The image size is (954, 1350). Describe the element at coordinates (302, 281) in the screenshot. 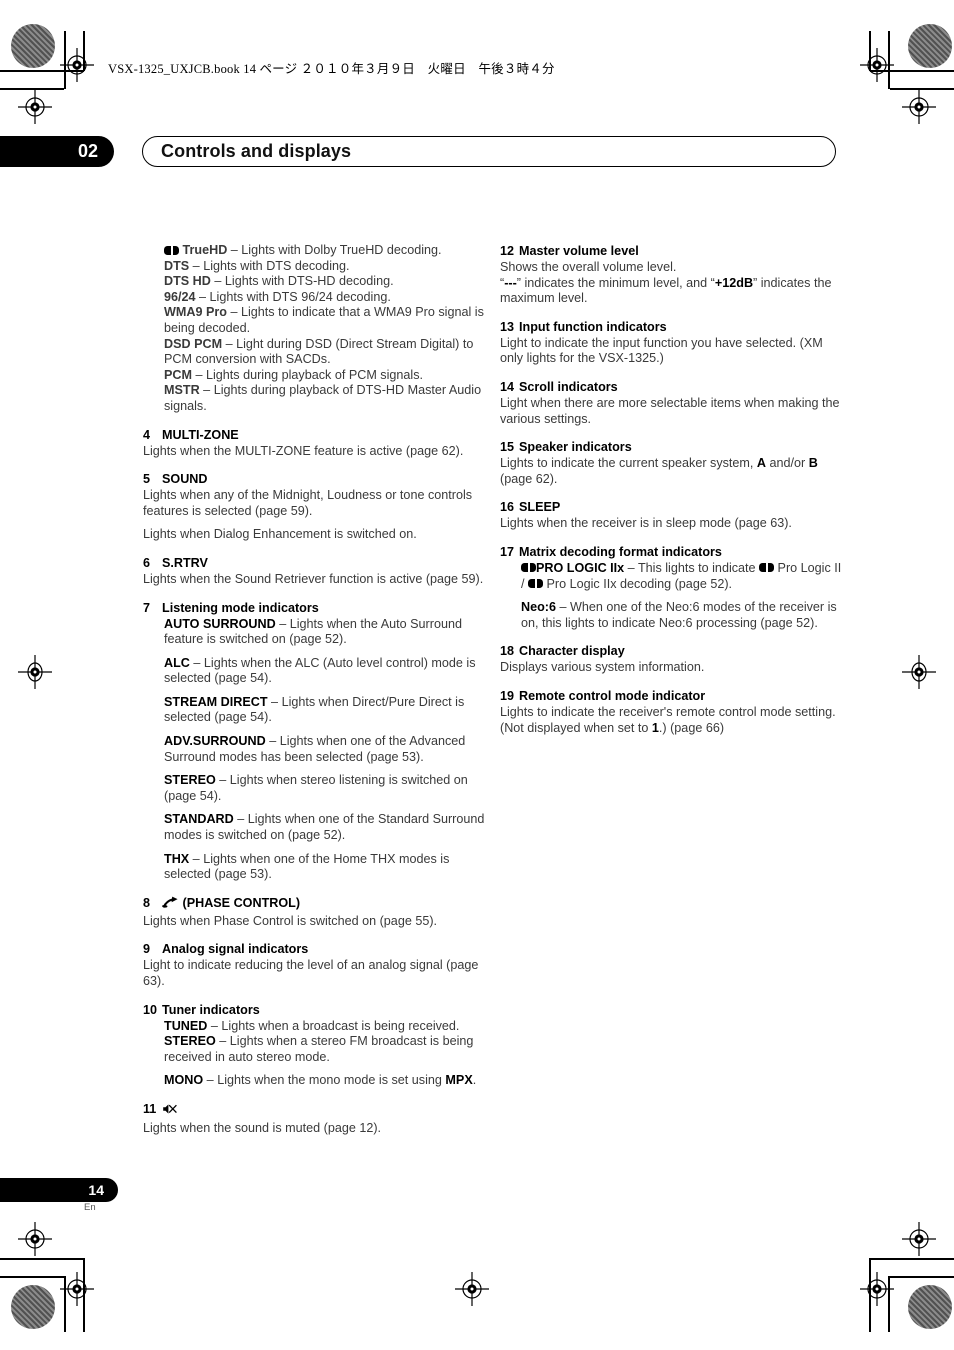

I see `description: – Lights with DTS-HD decoding.` at that location.